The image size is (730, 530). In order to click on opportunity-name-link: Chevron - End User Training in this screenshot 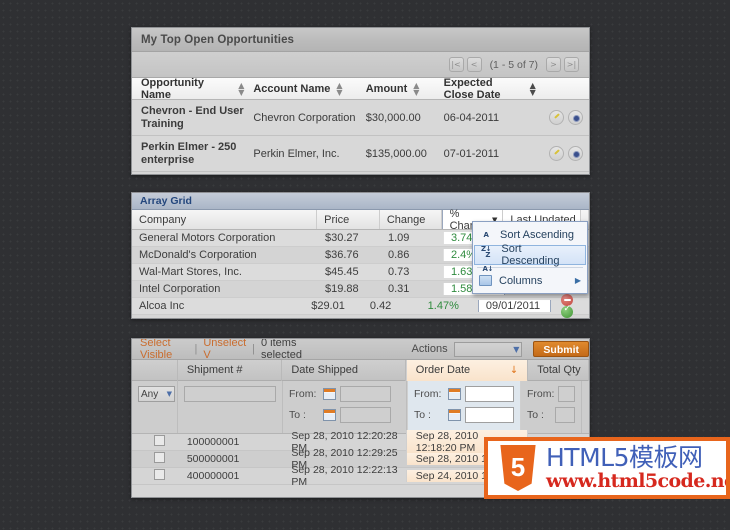, I will do `click(188, 118)`.